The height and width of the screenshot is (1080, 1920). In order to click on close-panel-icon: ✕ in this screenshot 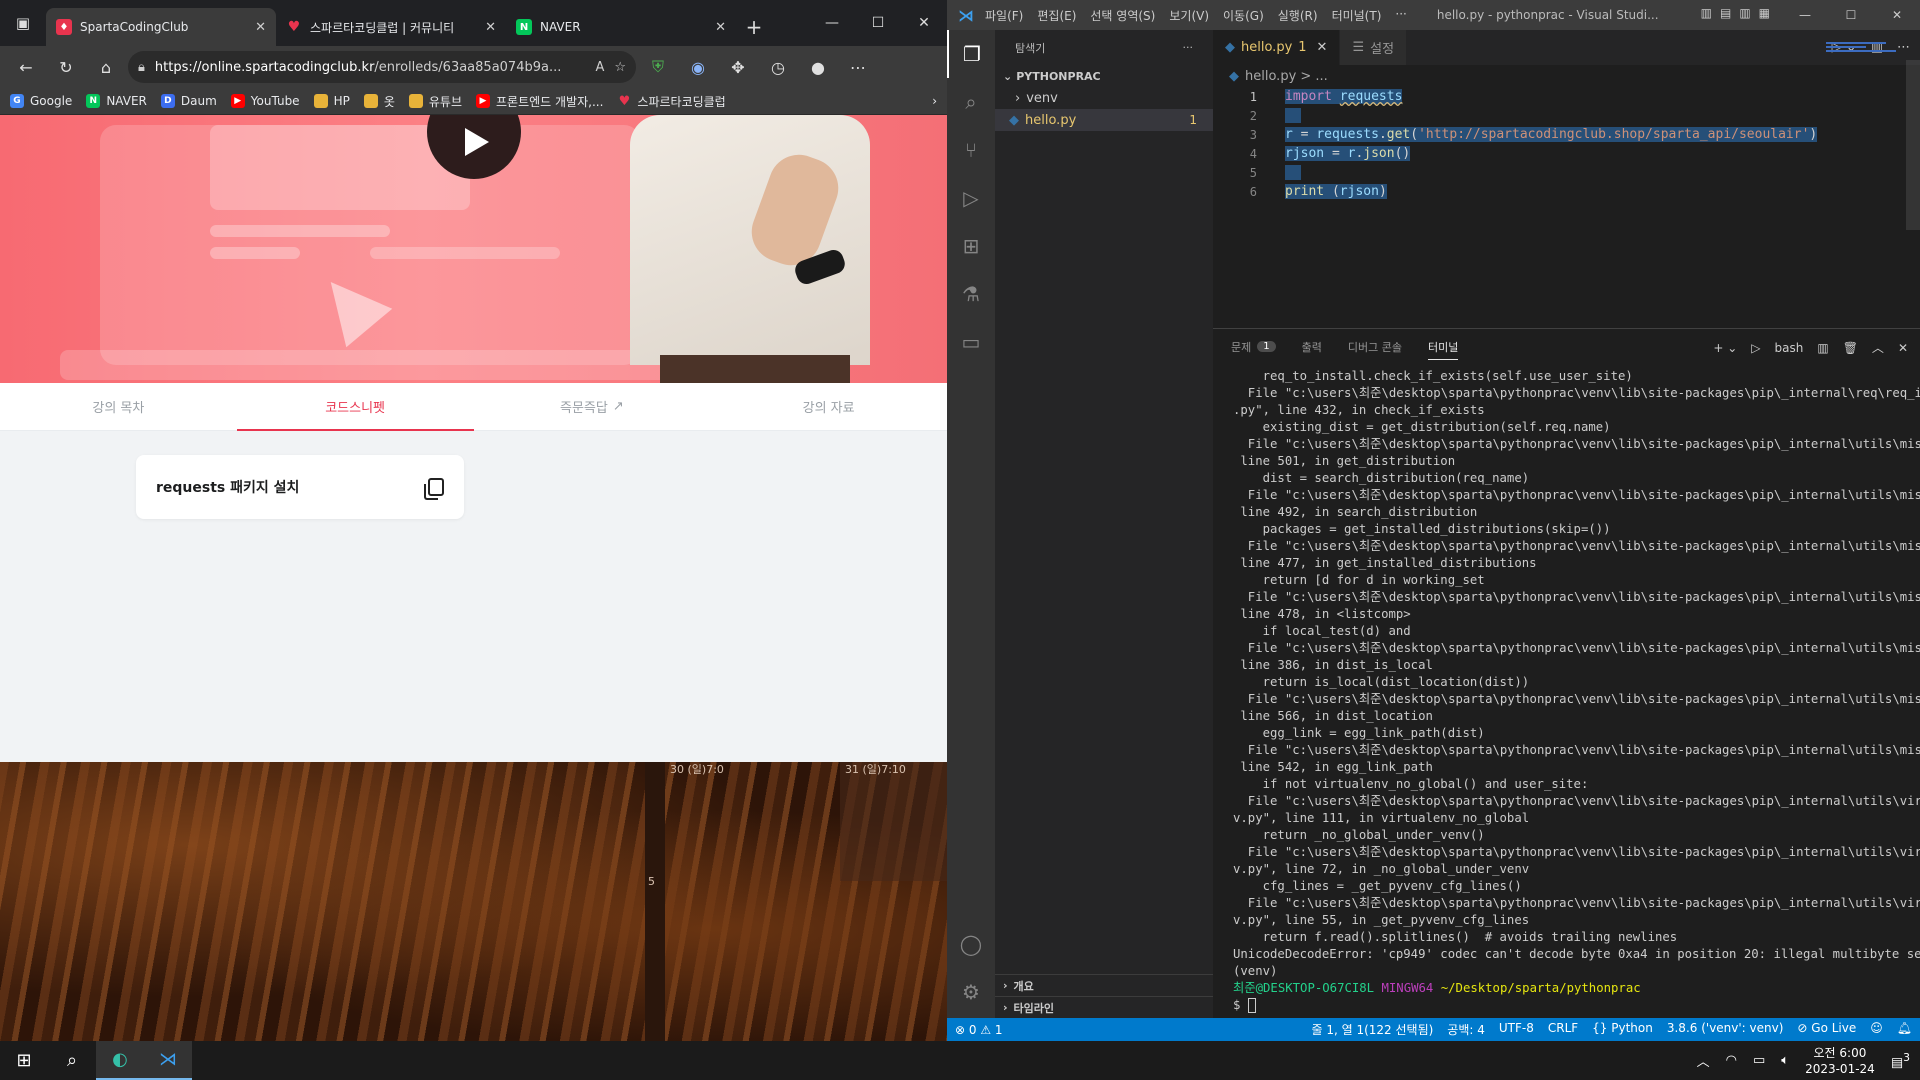, I will do `click(1903, 348)`.